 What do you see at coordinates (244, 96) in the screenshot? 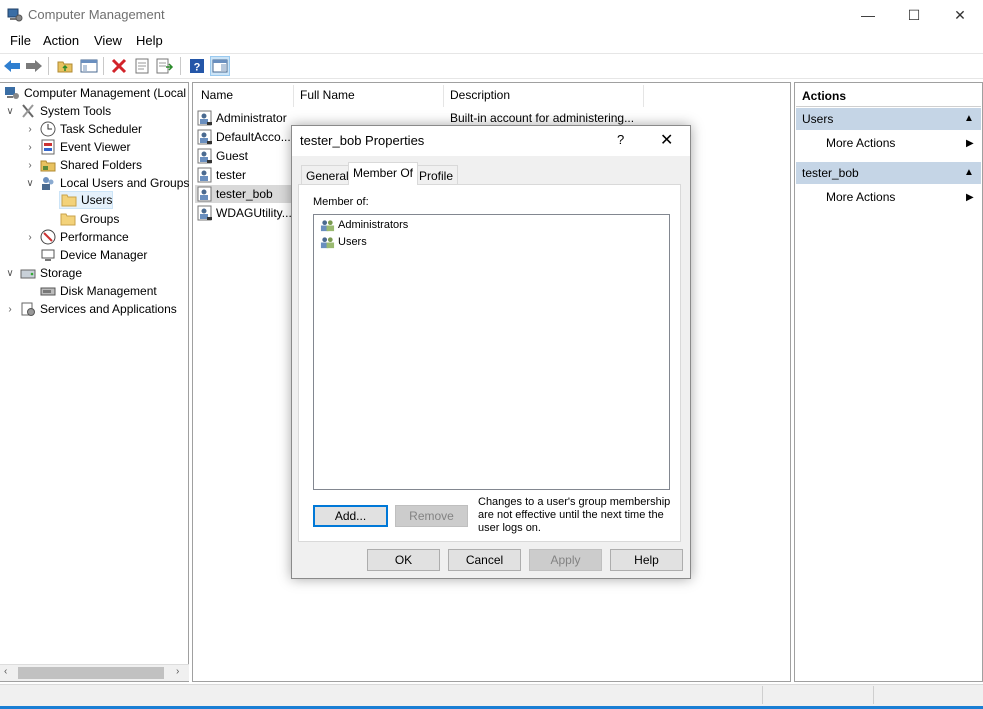
I see `column-header-name: Name` at bounding box center [244, 96].